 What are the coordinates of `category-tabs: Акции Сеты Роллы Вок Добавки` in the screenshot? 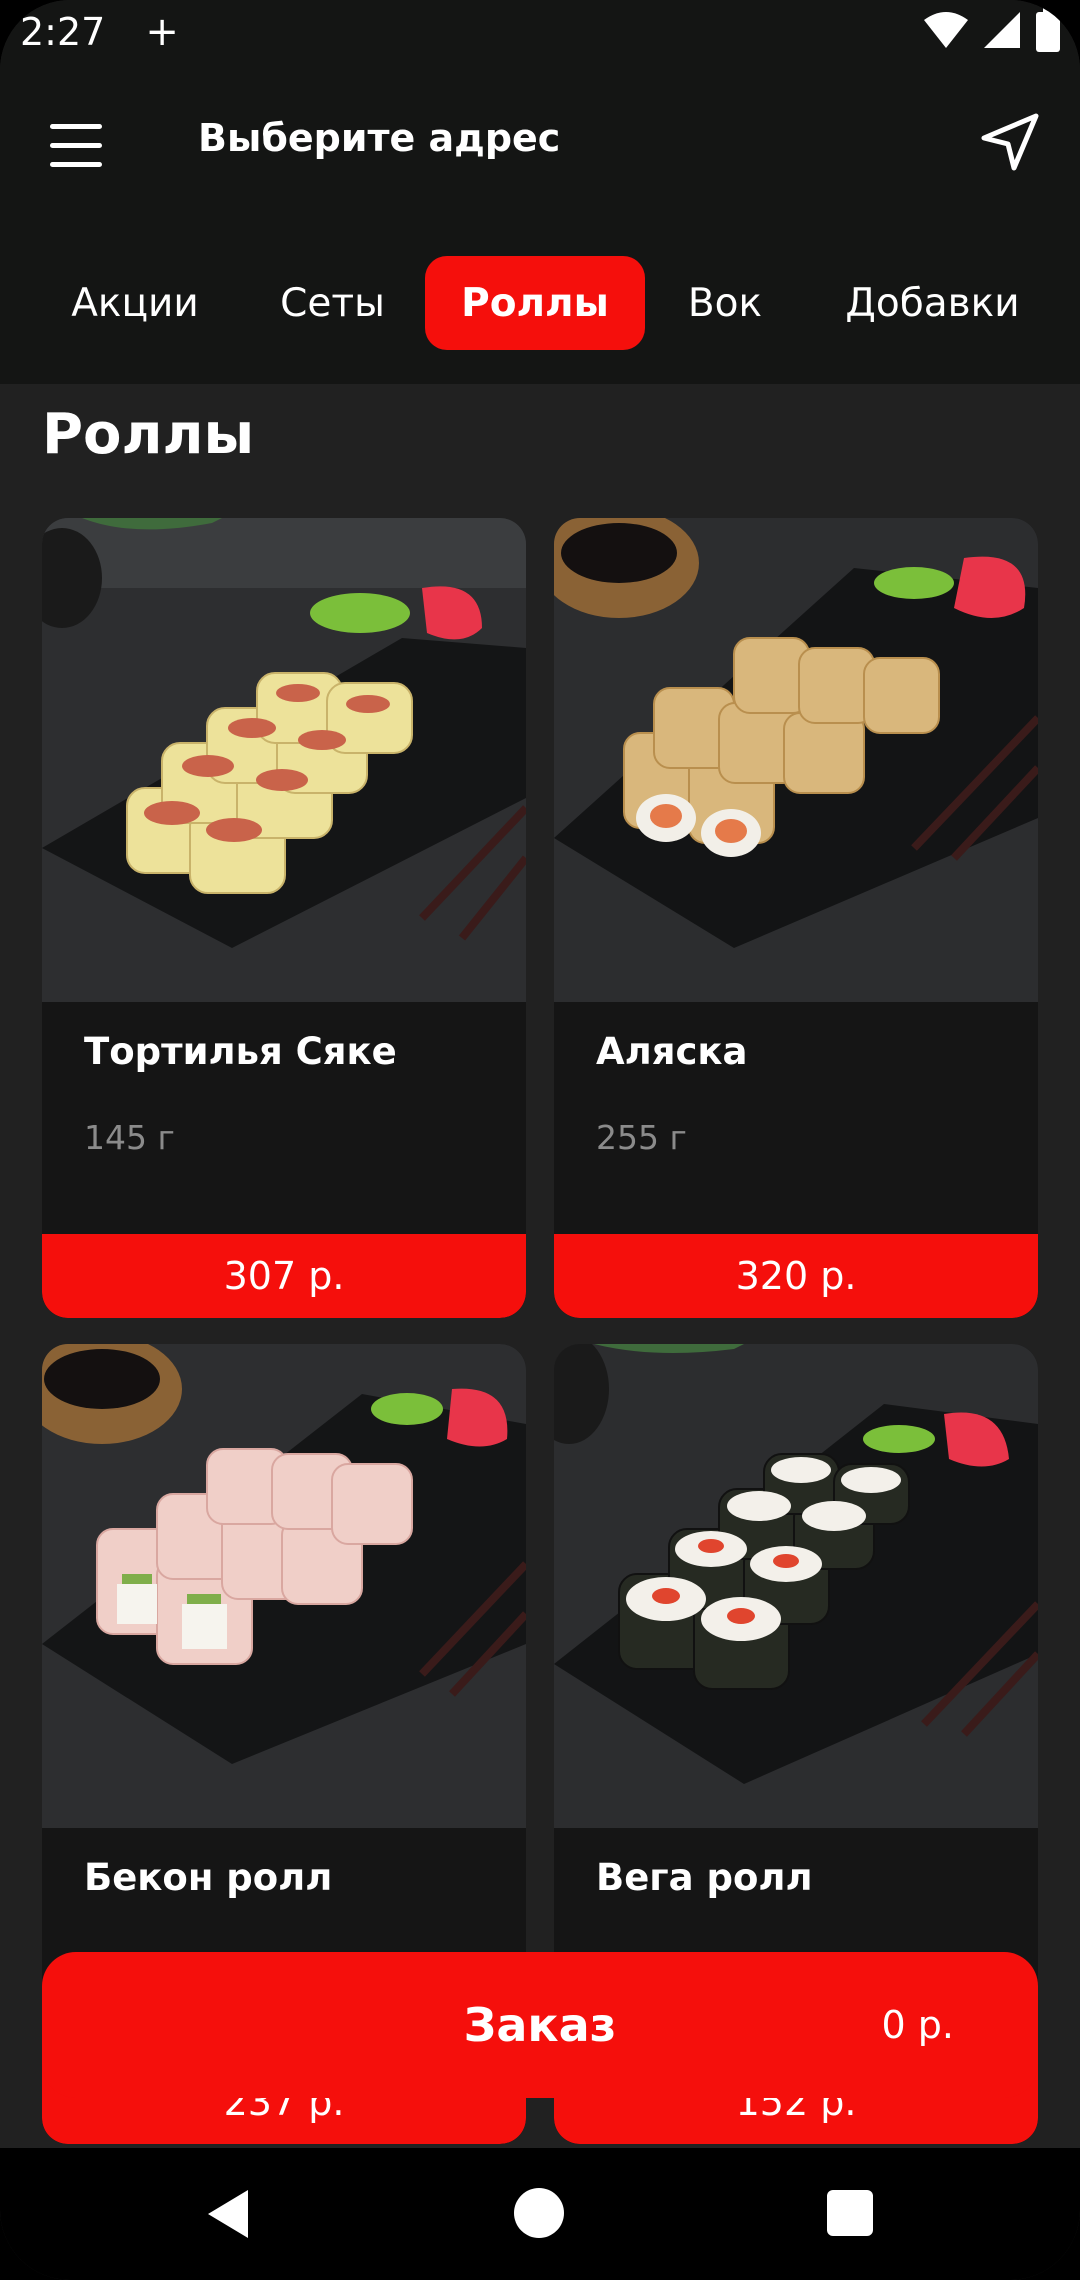 It's located at (540, 304).